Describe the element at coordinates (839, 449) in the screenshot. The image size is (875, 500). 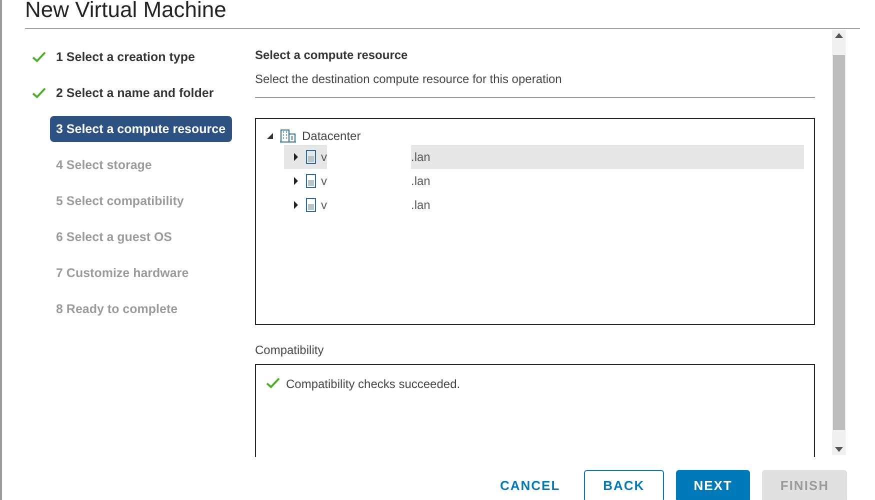
I see `scroll-down-icon` at that location.